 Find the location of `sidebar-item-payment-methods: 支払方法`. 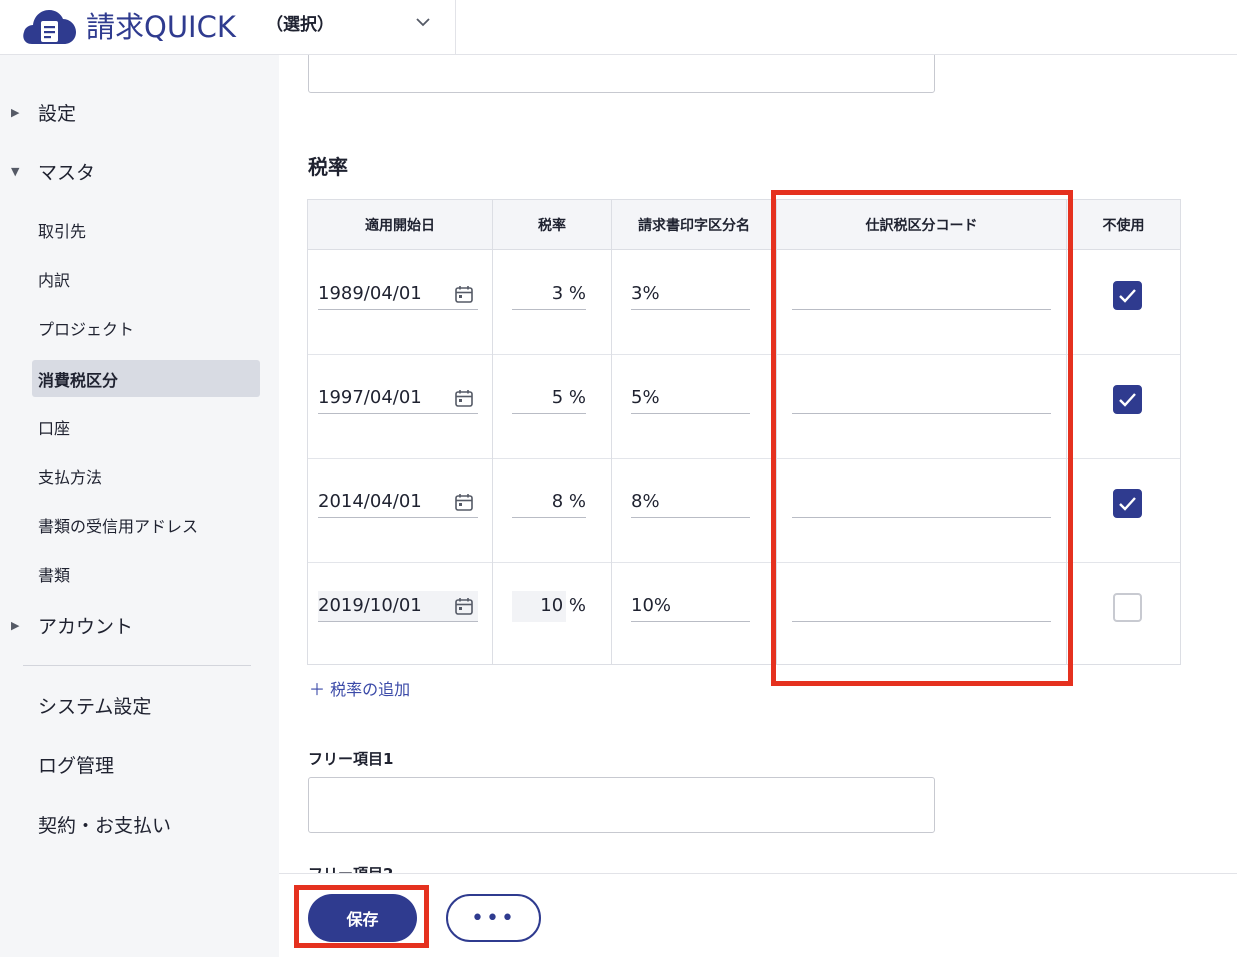

sidebar-item-payment-methods: 支払方法 is located at coordinates (146, 475).